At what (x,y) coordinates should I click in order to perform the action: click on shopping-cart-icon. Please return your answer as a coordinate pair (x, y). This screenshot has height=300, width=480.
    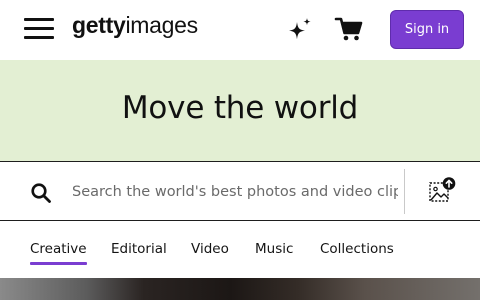
    Looking at the image, I should click on (348, 29).